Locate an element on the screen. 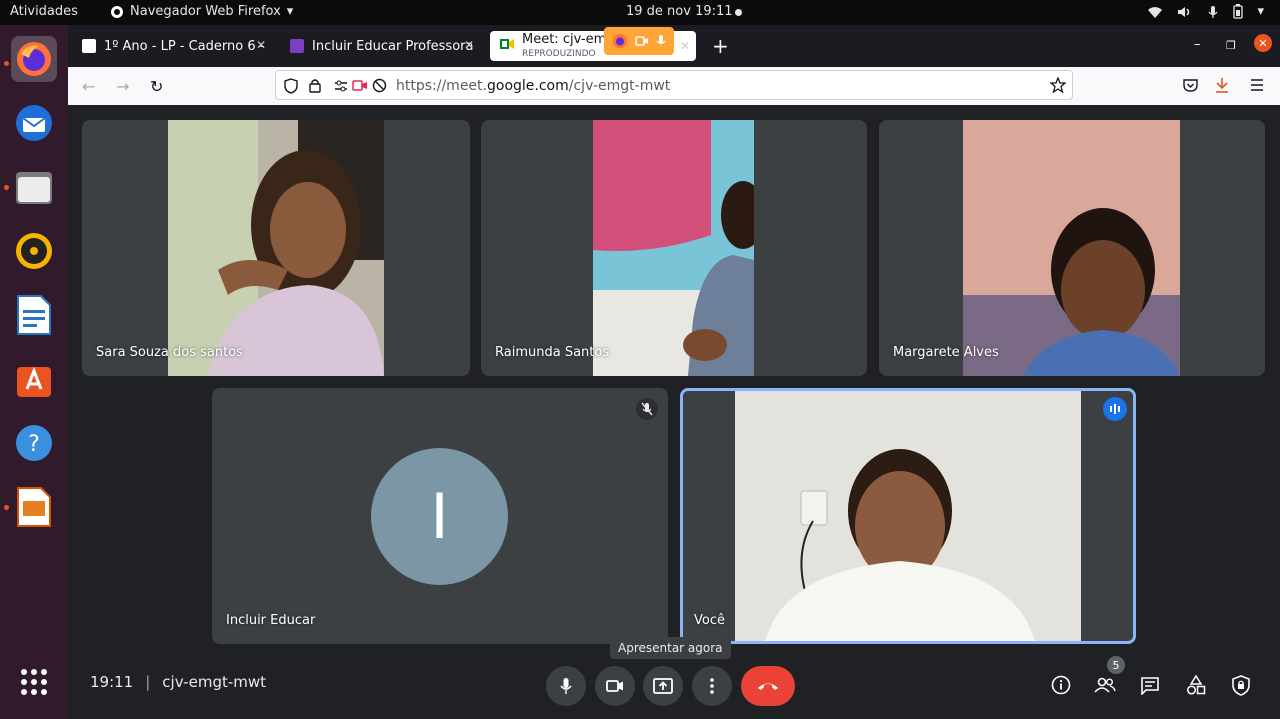 This screenshot has width=1280, height=719. new-tab-button: + is located at coordinates (720, 46).